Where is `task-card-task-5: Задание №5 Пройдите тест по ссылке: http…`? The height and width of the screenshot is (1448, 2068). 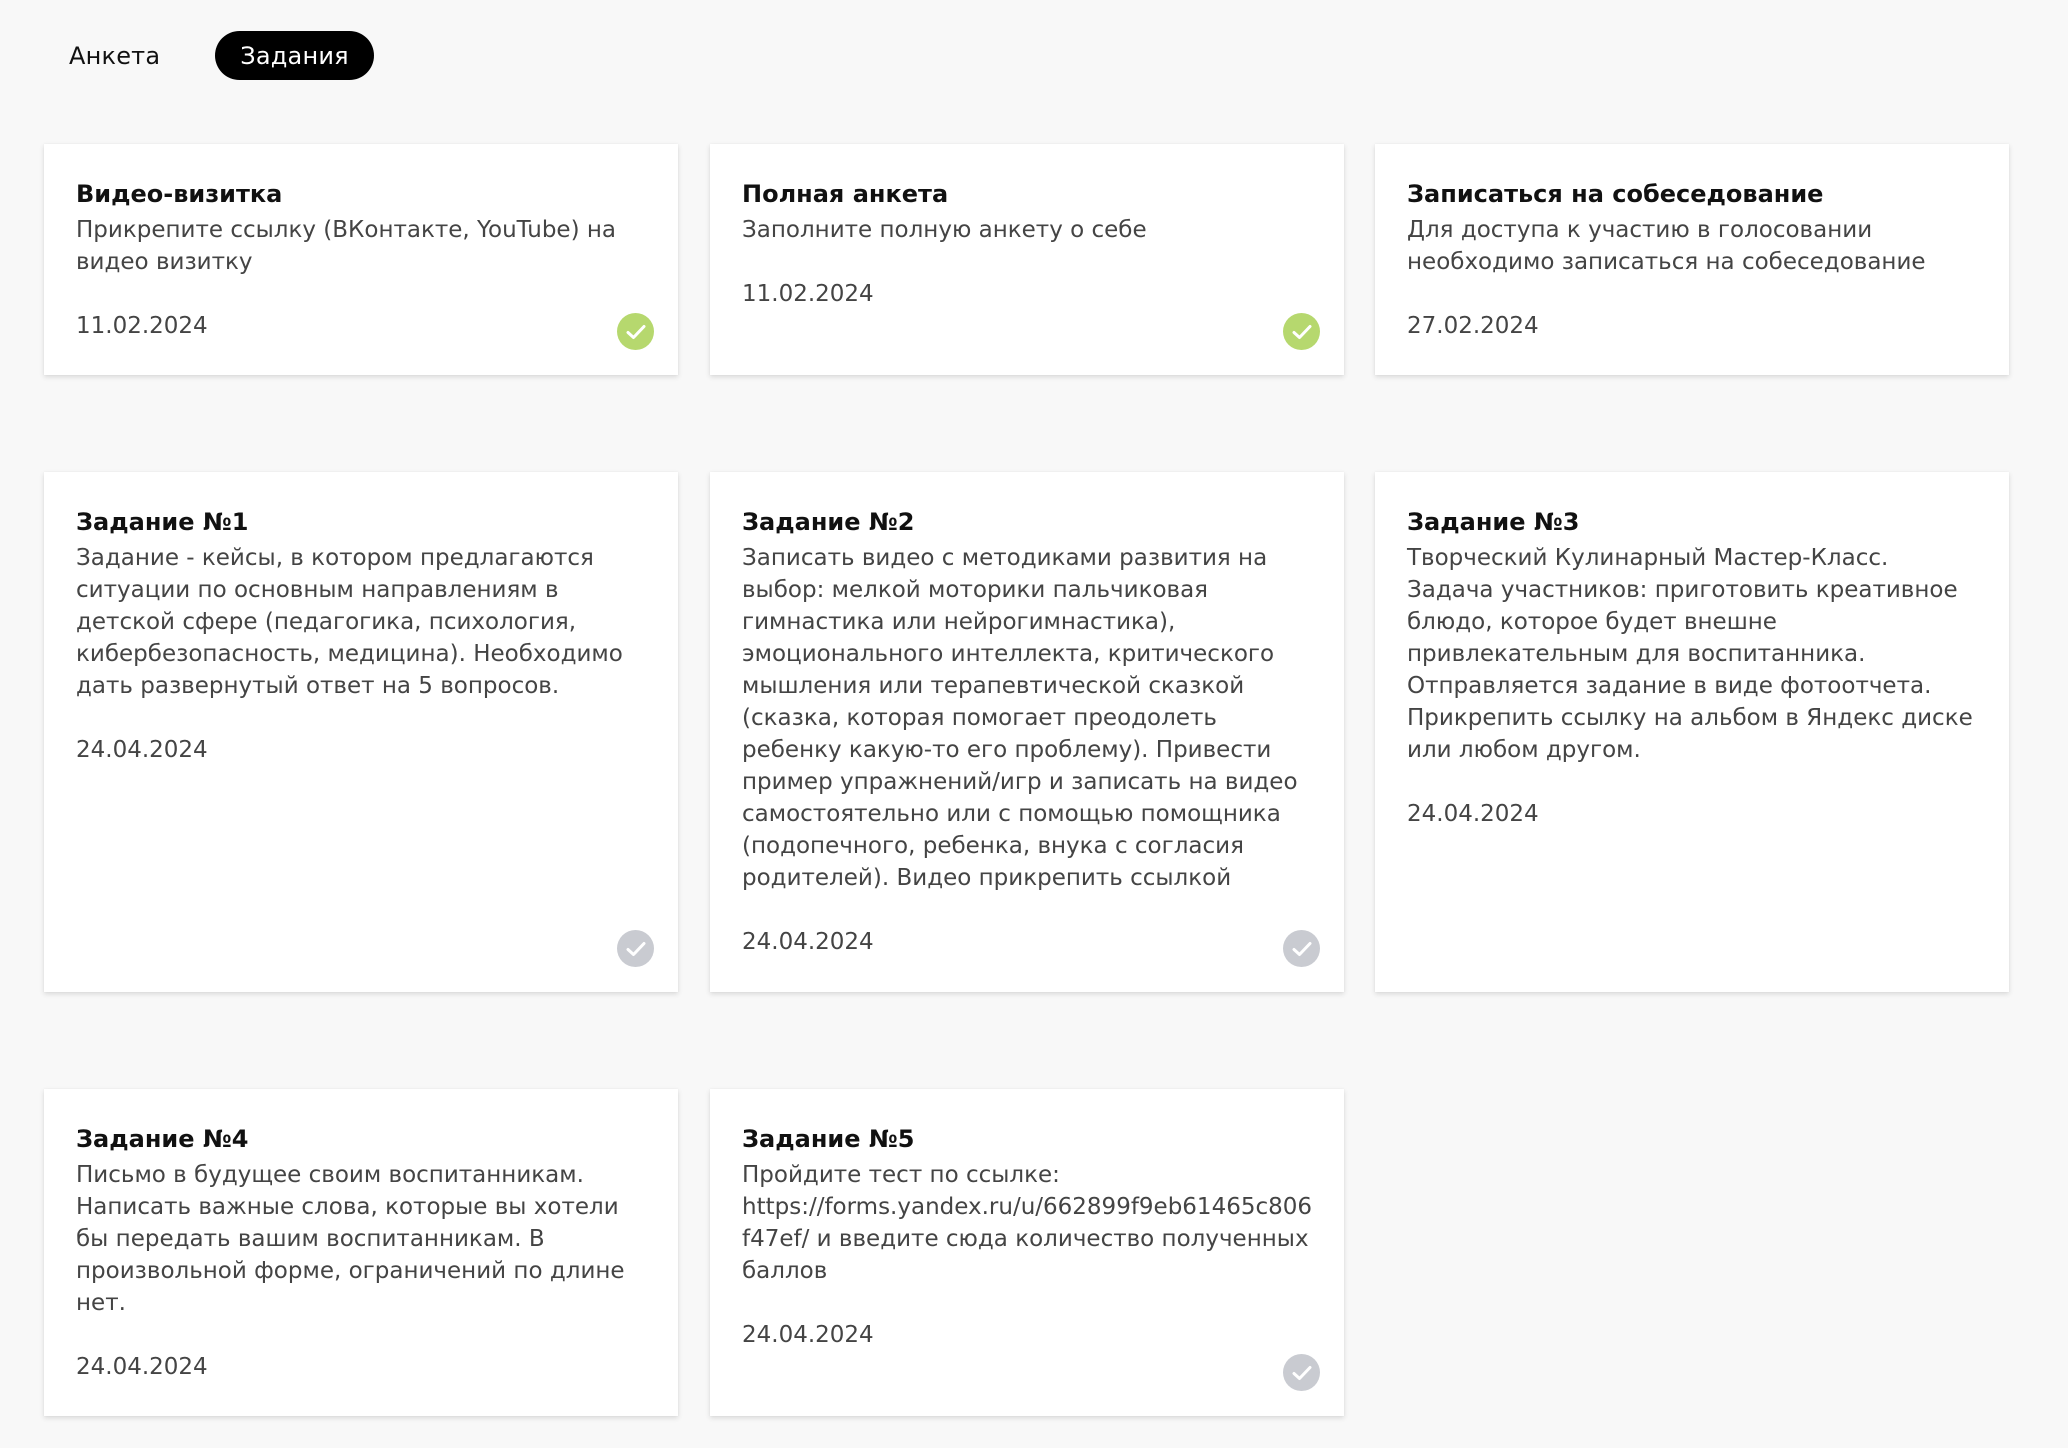 task-card-task-5: Задание №5 Пройдите тест по ссылке: http… is located at coordinates (1027, 1252).